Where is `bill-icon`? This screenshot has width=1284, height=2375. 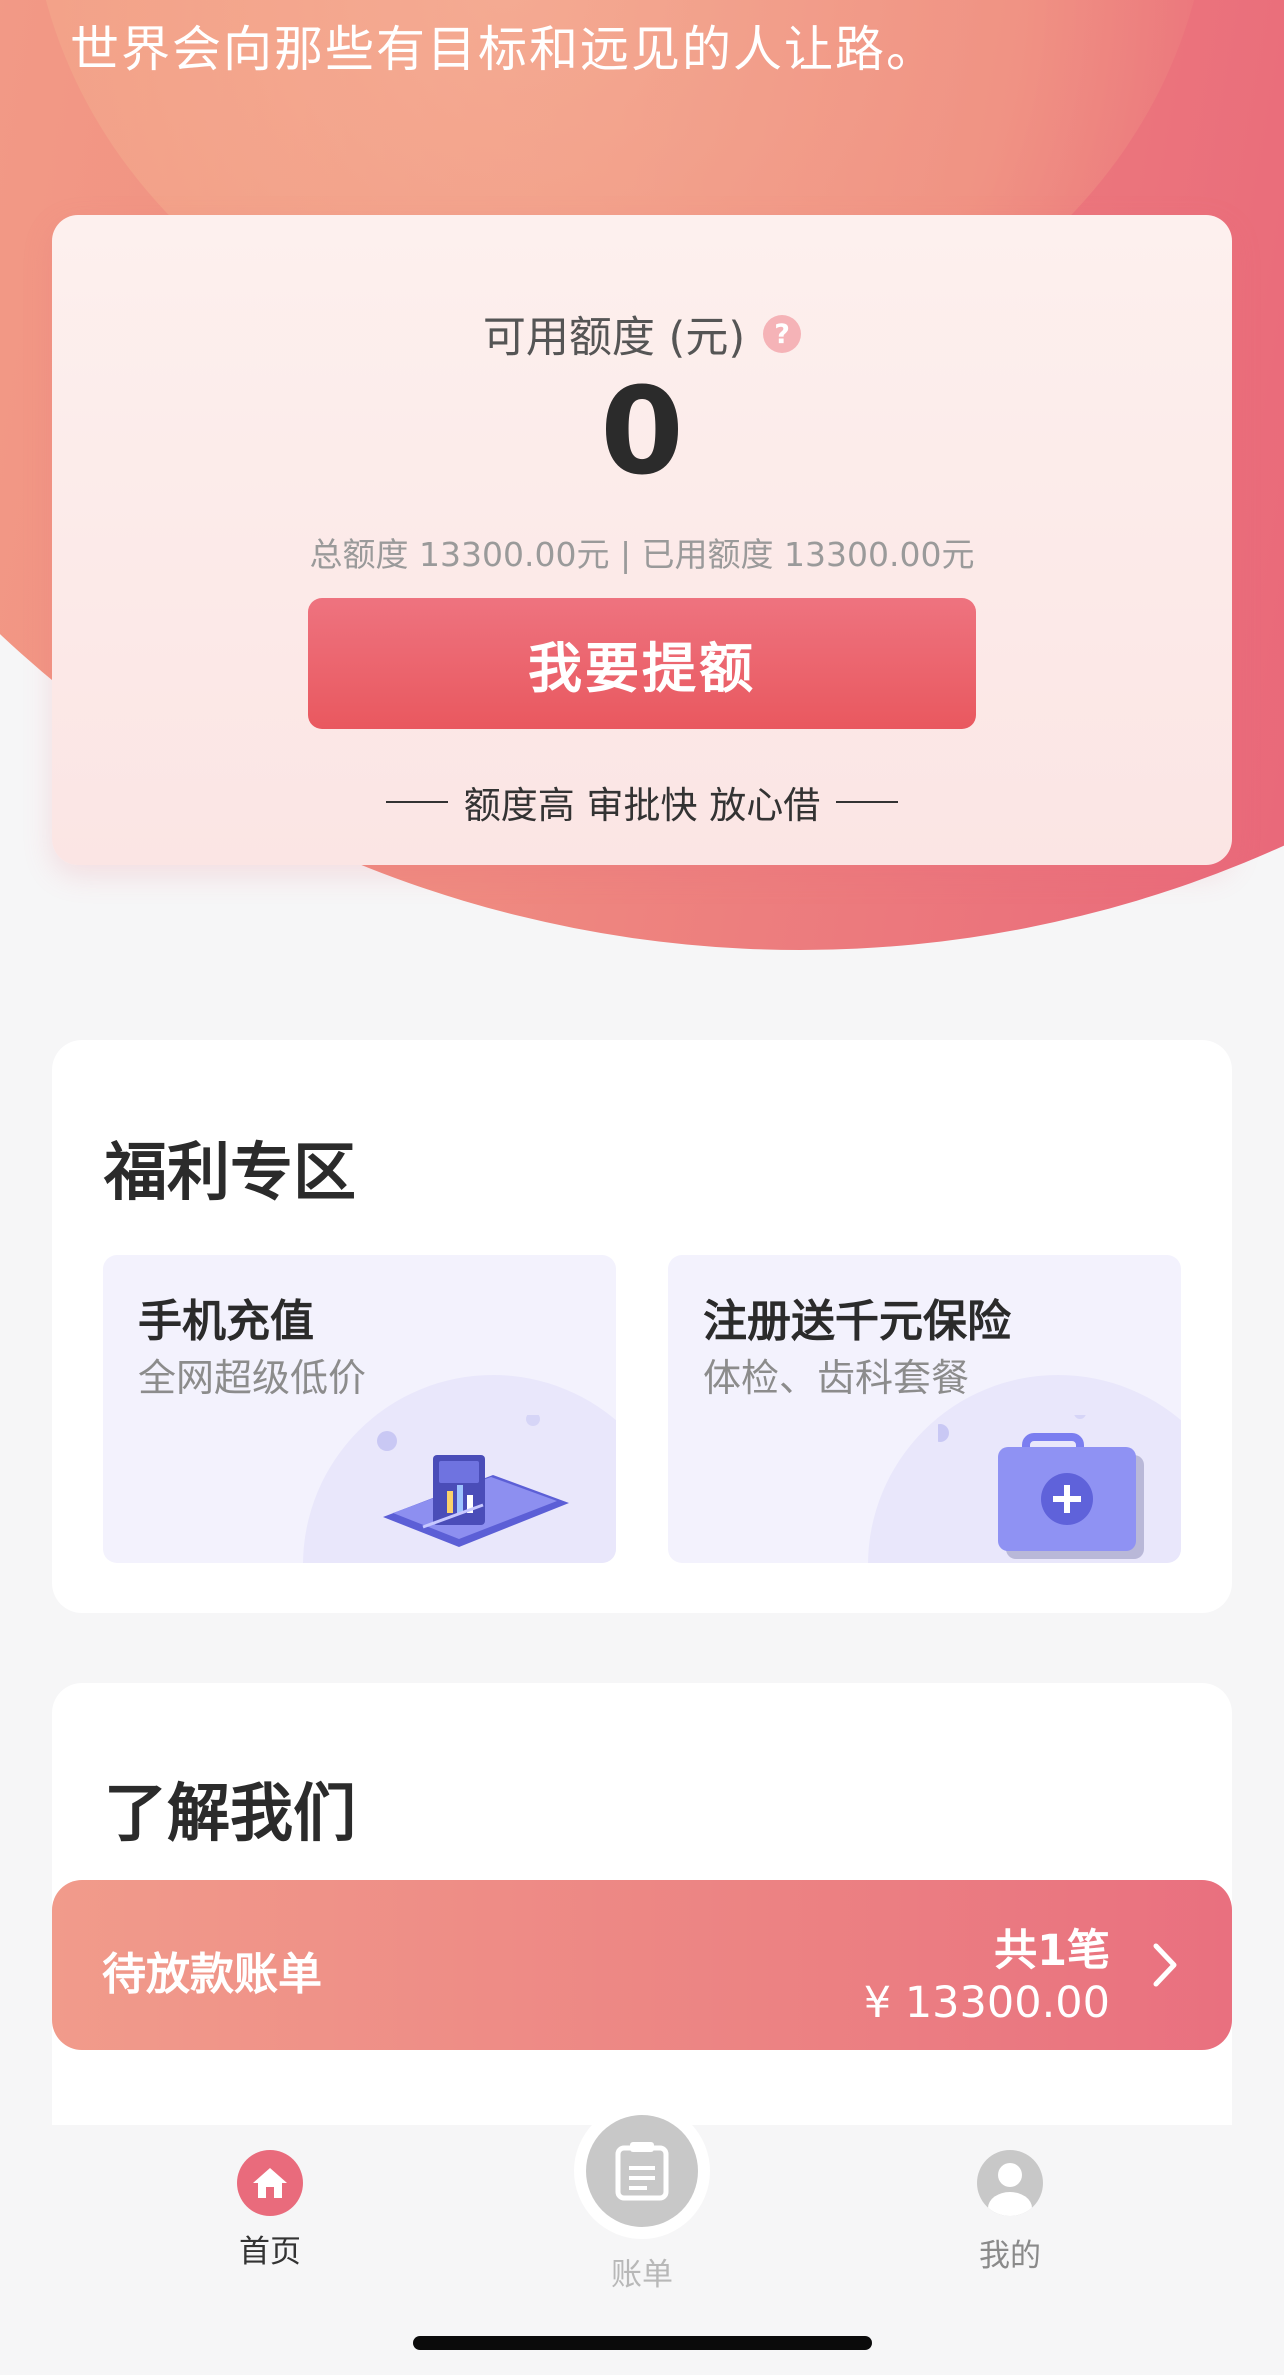 bill-icon is located at coordinates (642, 2171).